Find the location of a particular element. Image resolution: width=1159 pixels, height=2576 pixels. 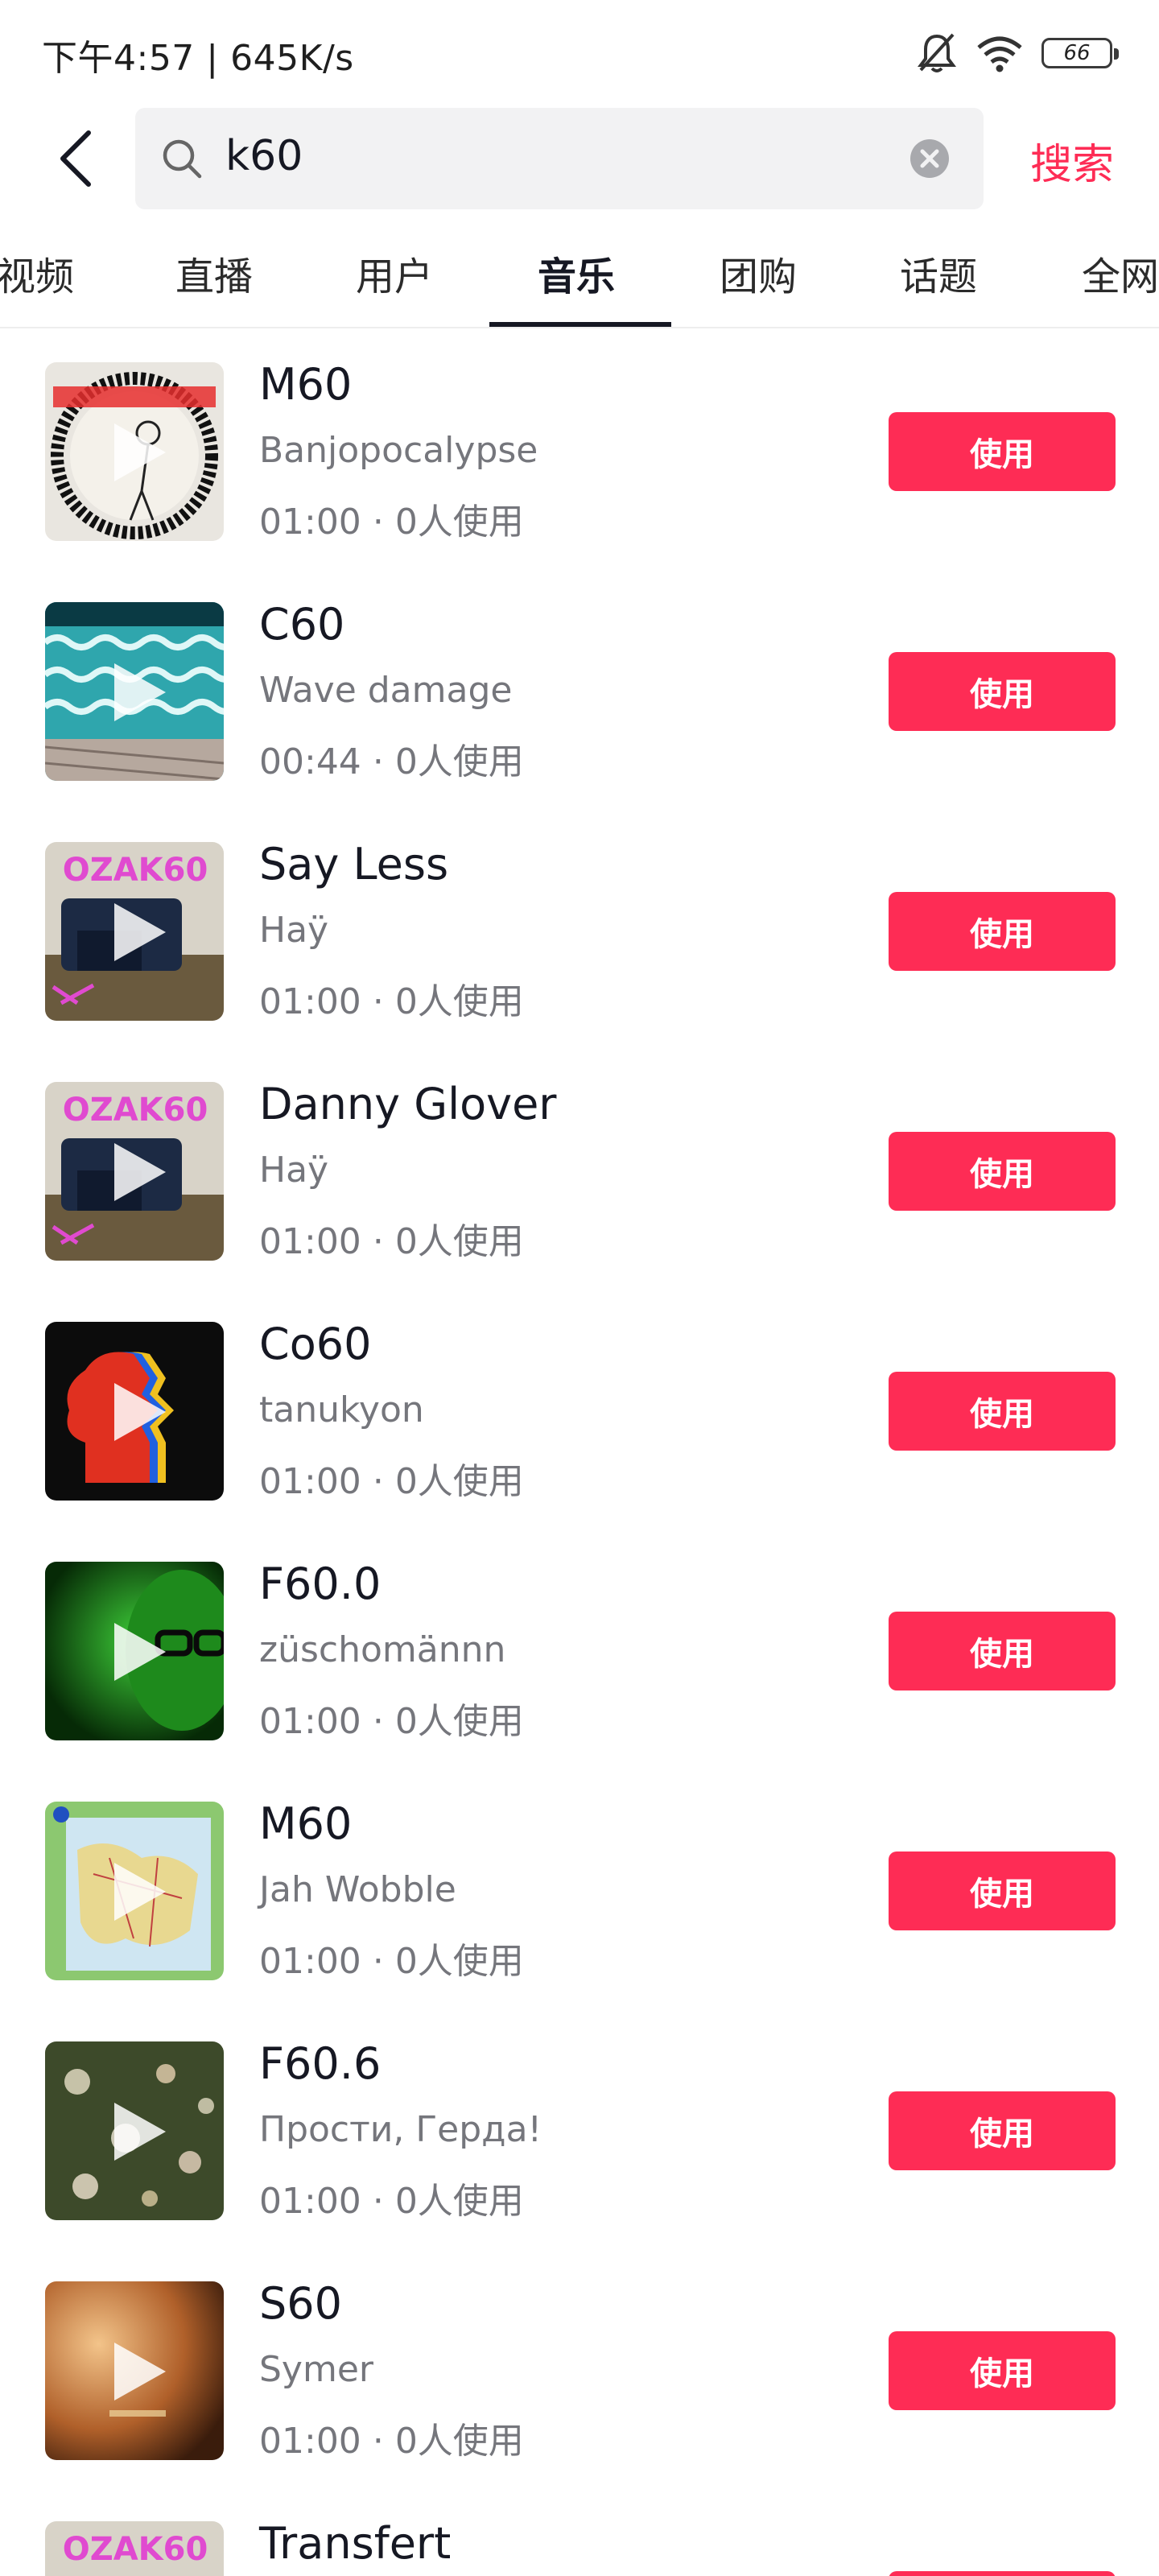

search-header: k60 搜索 is located at coordinates (579, 158).